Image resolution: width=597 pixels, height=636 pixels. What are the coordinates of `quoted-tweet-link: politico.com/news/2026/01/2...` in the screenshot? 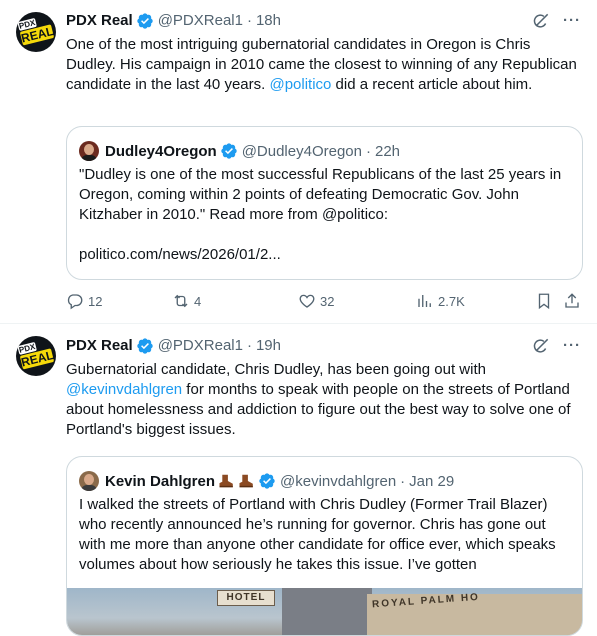 It's located at (180, 255).